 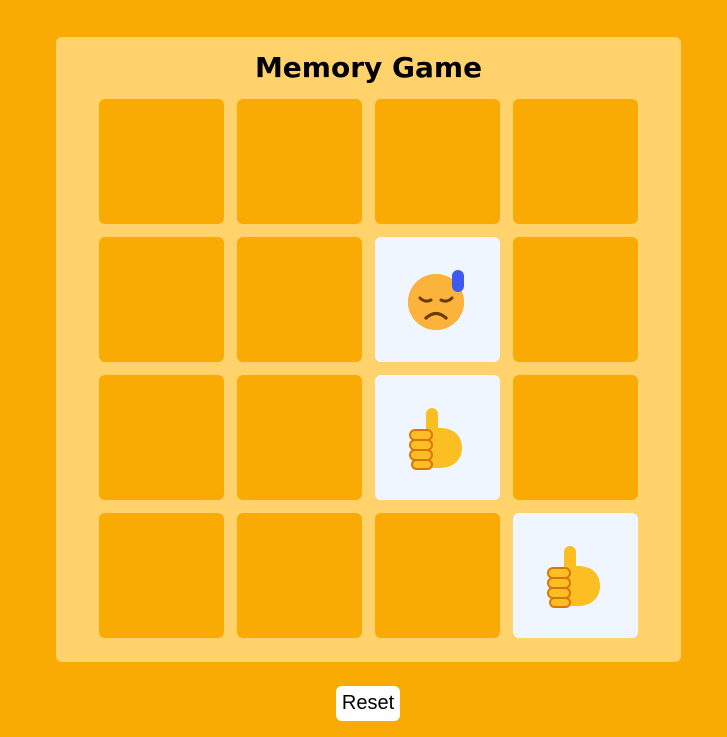 What do you see at coordinates (368, 703) in the screenshot?
I see `reset-button: Reset` at bounding box center [368, 703].